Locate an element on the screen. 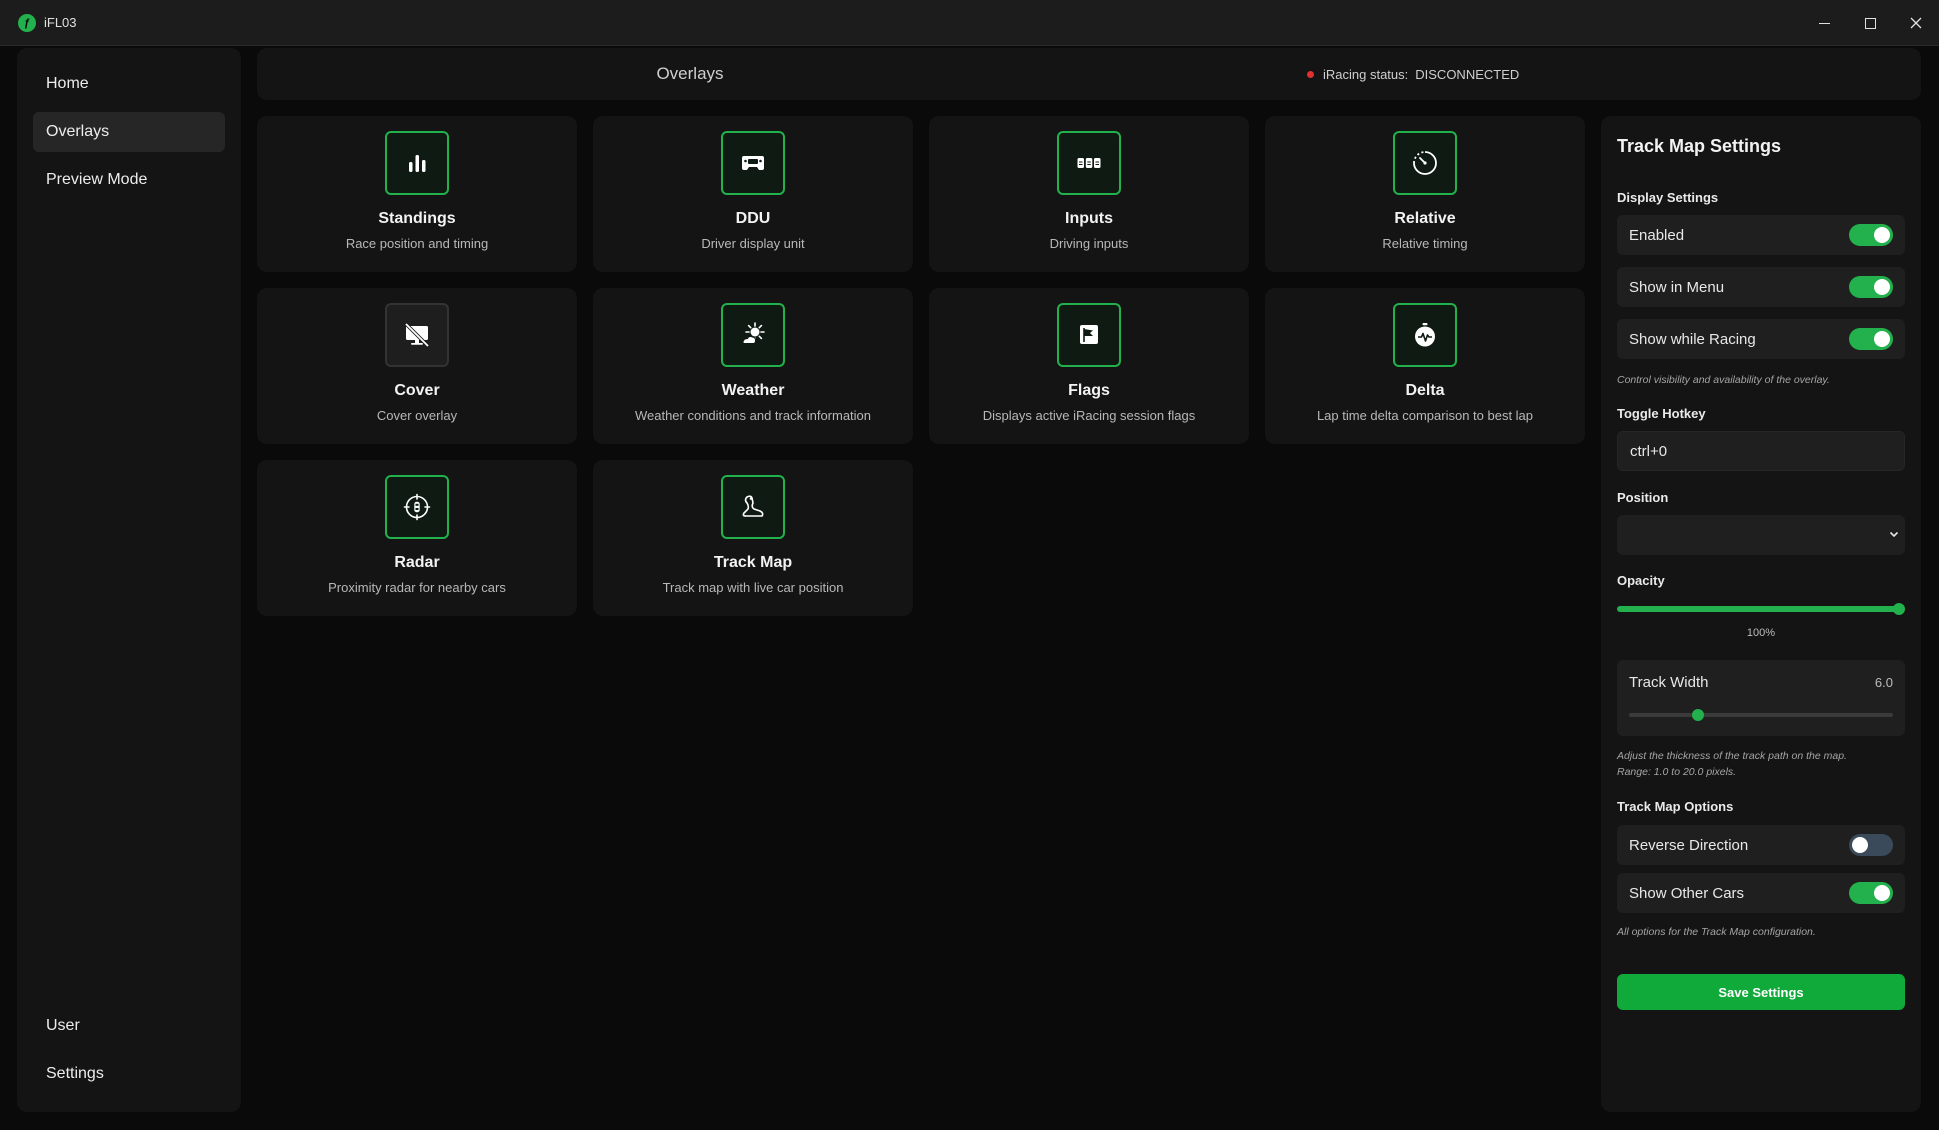 The width and height of the screenshot is (1939, 1130). track-width-slider is located at coordinates (1761, 715).